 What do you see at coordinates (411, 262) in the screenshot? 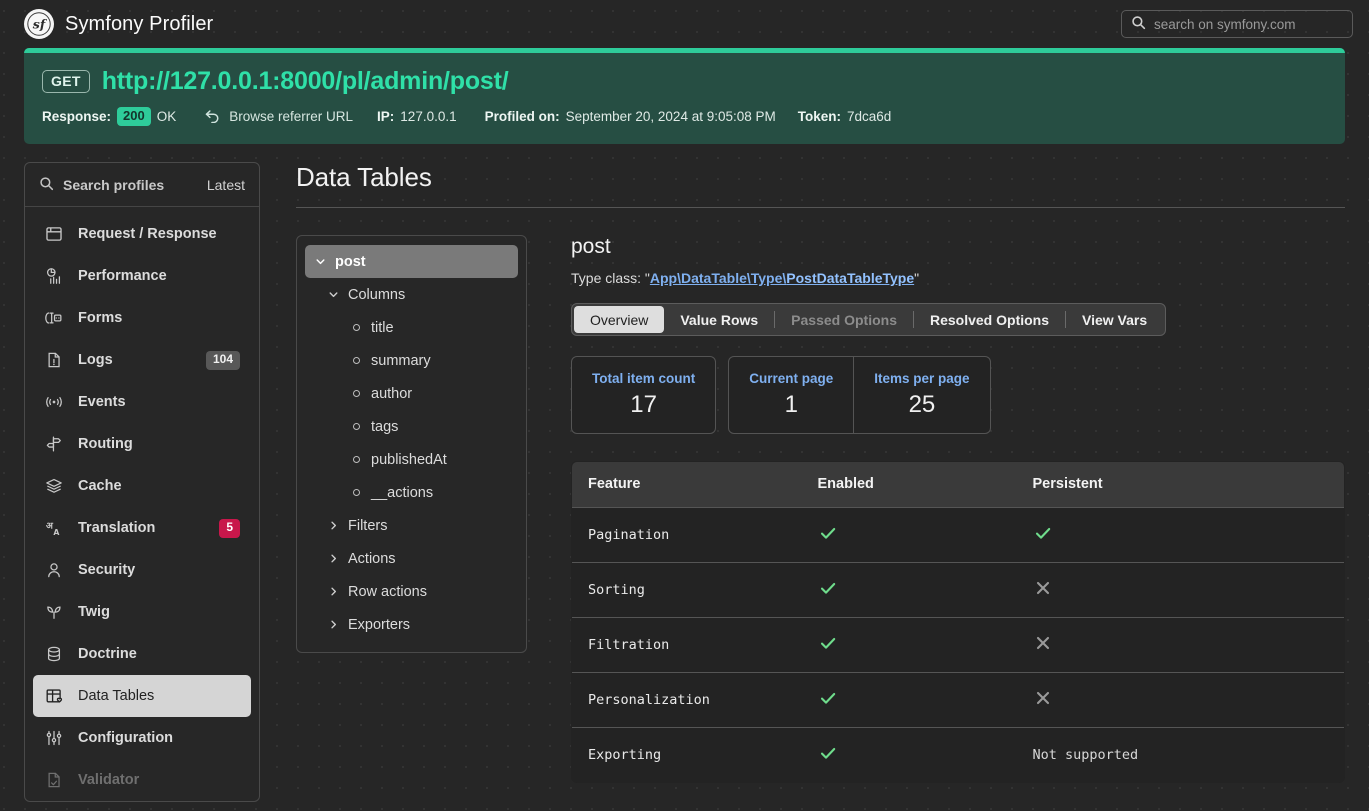
I see `tree-node-post: post` at bounding box center [411, 262].